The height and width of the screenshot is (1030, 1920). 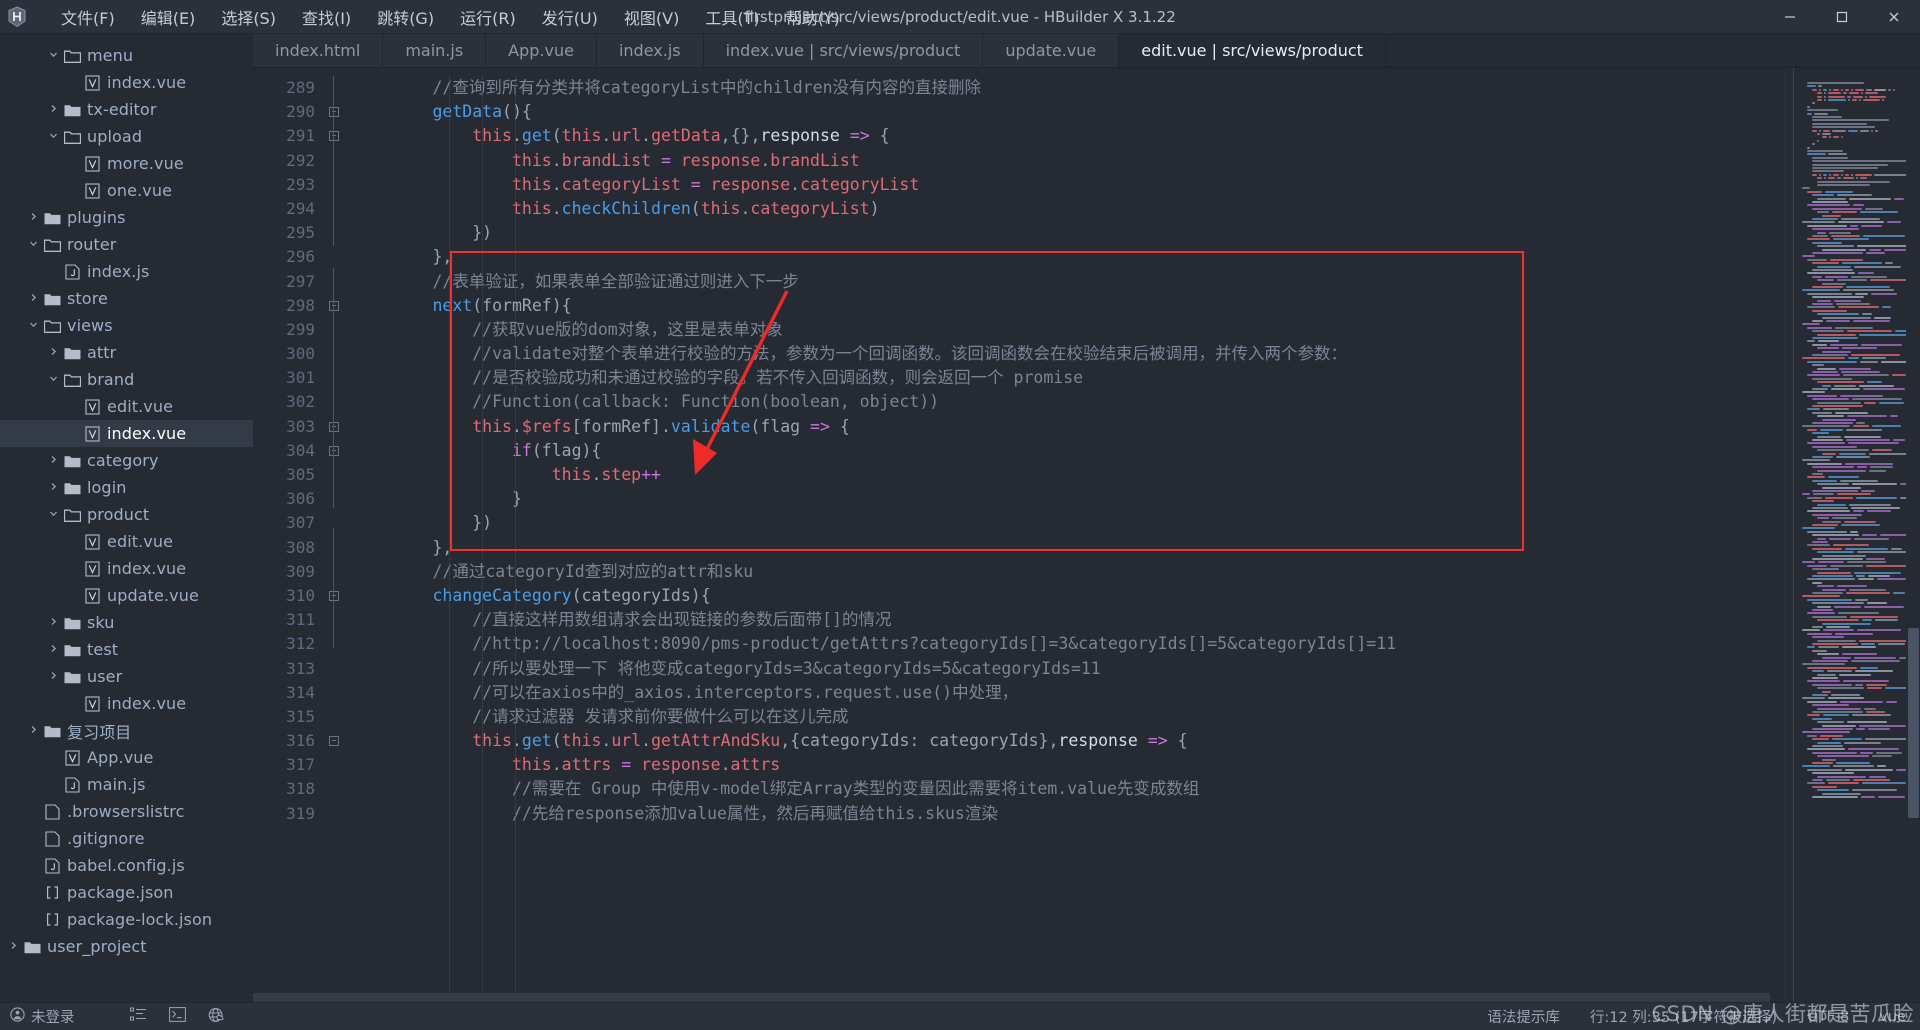 What do you see at coordinates (126, 298) in the screenshot?
I see `tree-item-store: store` at bounding box center [126, 298].